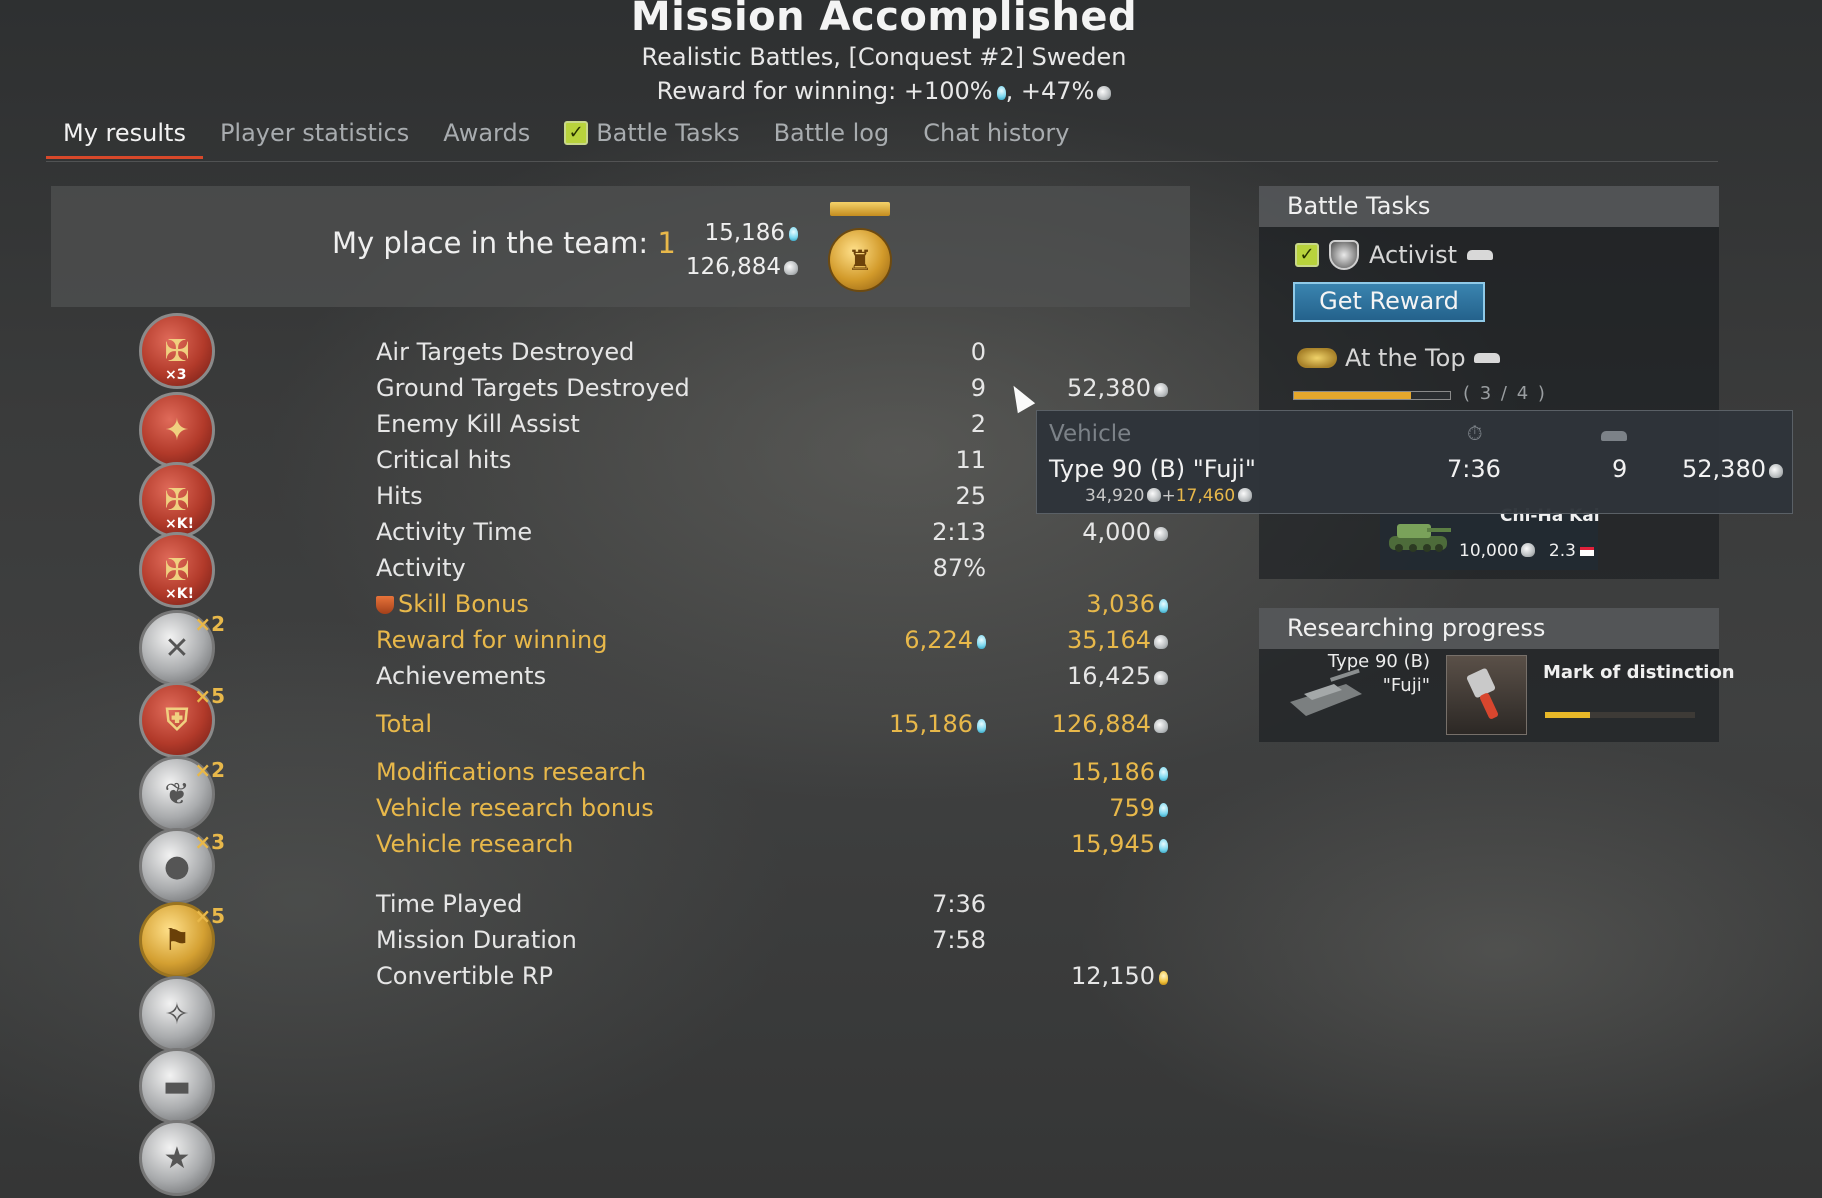 The width and height of the screenshot is (1822, 1198). I want to click on get-reward-button: Get Reward, so click(1389, 302).